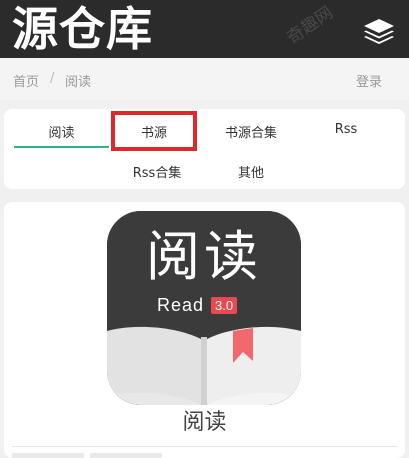  Describe the element at coordinates (204, 420) in the screenshot. I see `app-name: 阅读` at that location.